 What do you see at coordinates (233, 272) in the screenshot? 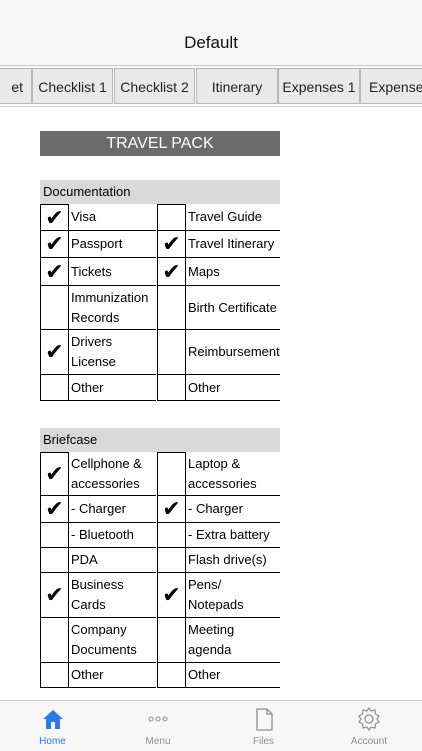
I see `checklist-item-label: Maps` at bounding box center [233, 272].